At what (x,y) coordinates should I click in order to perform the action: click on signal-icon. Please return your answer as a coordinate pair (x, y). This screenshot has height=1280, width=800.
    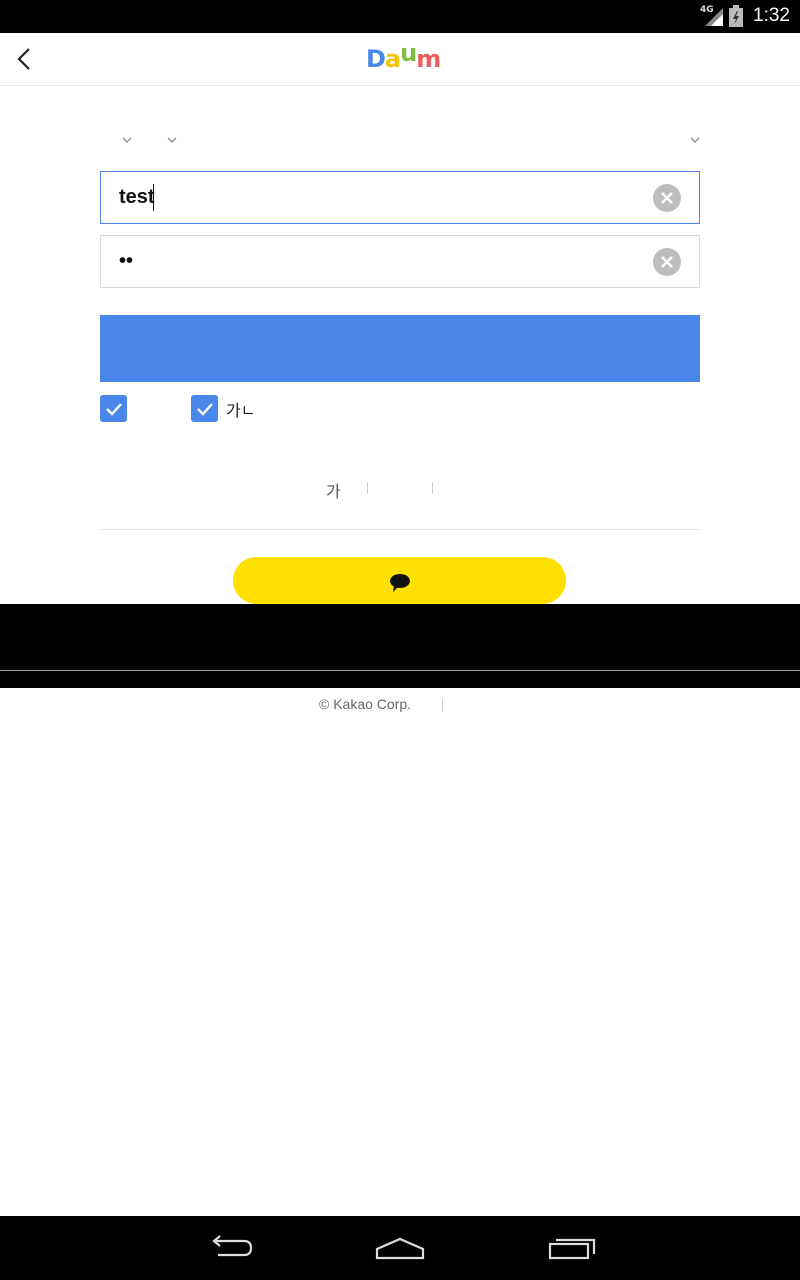
    Looking at the image, I should click on (714, 17).